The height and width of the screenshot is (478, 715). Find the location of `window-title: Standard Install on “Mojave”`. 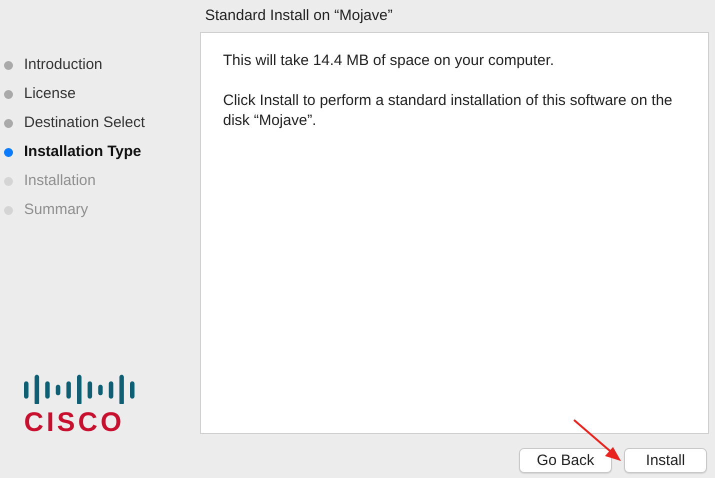

window-title: Standard Install on “Mojave” is located at coordinates (299, 16).